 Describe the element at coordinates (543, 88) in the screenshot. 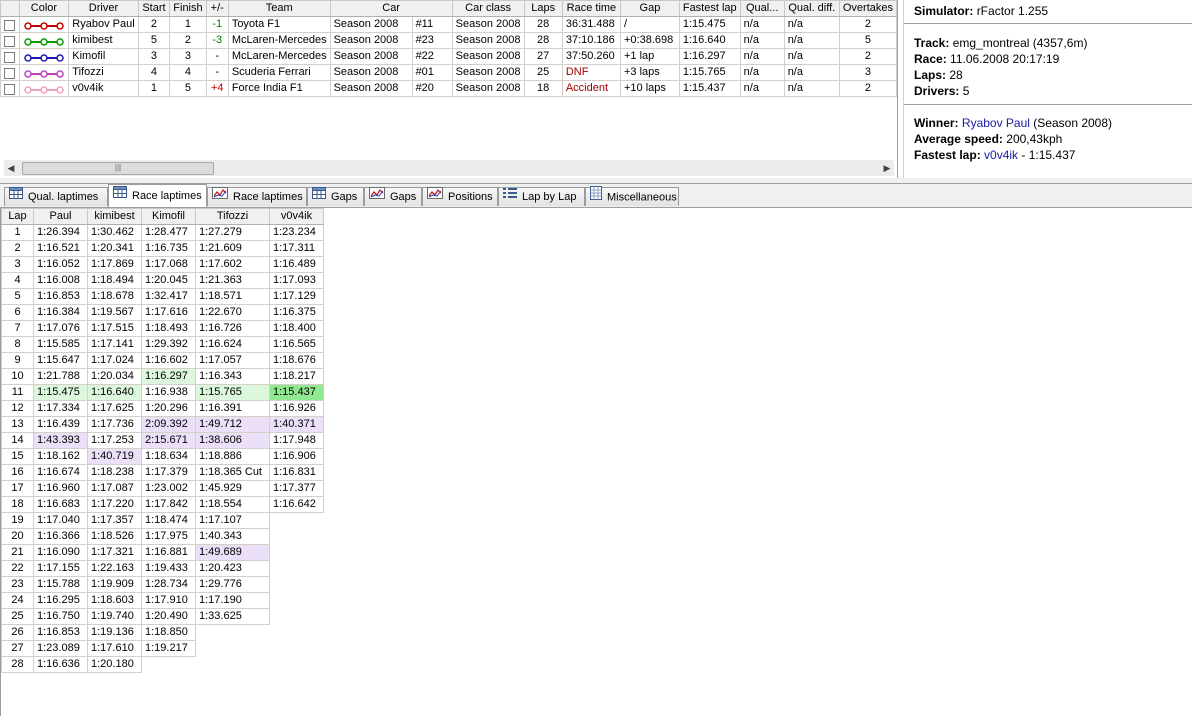

I see `laps-count: 18` at that location.